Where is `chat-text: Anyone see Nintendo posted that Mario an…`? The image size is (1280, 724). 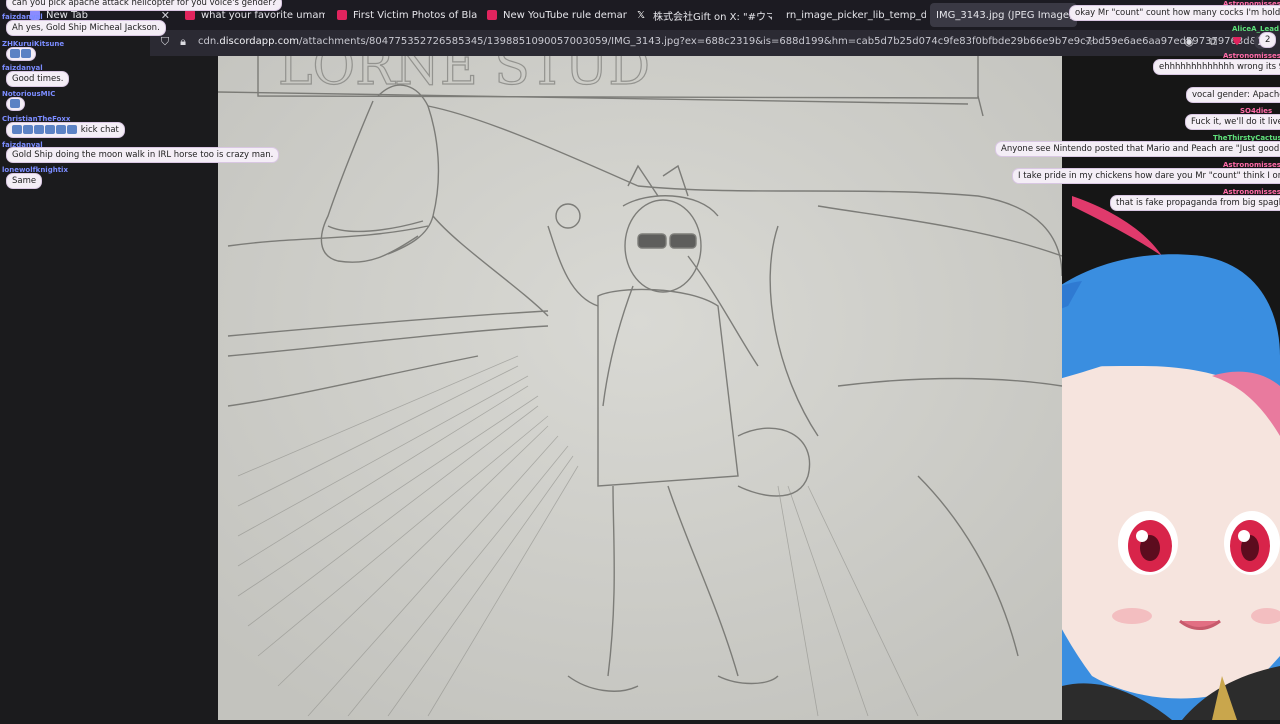
chat-text: Anyone see Nintendo posted that Mario an… is located at coordinates (1140, 149).